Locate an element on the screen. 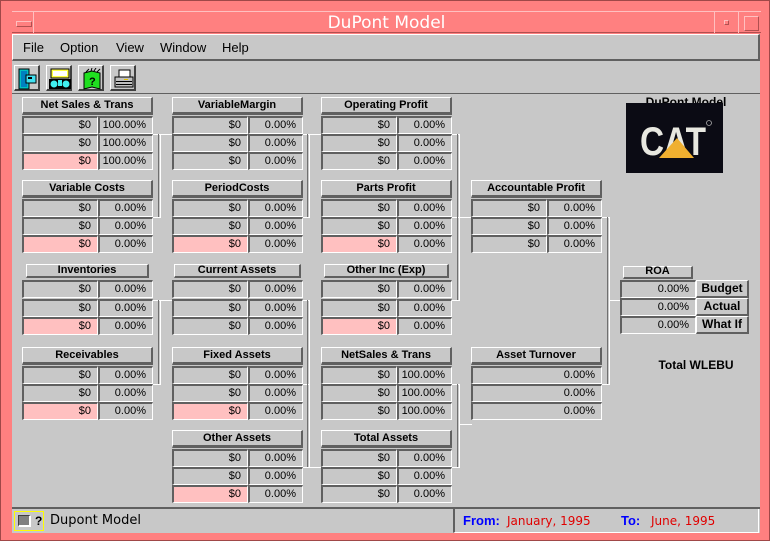 Image resolution: width=770 pixels, height=541 pixels. from-date: January, 1995 is located at coordinates (549, 521).